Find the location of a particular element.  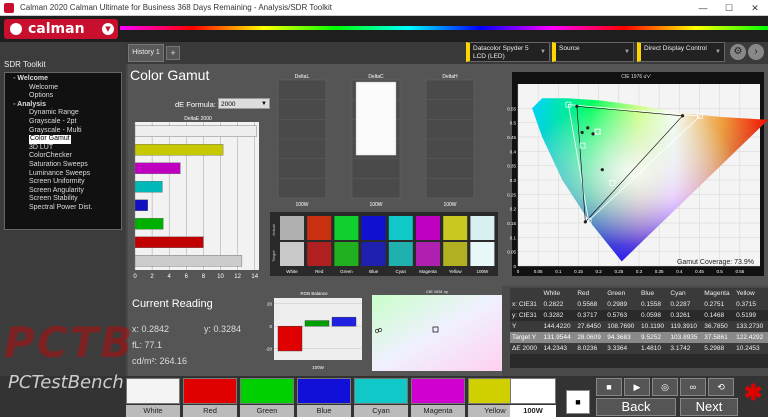

table-cell: Target Y is located at coordinates (524, 337).